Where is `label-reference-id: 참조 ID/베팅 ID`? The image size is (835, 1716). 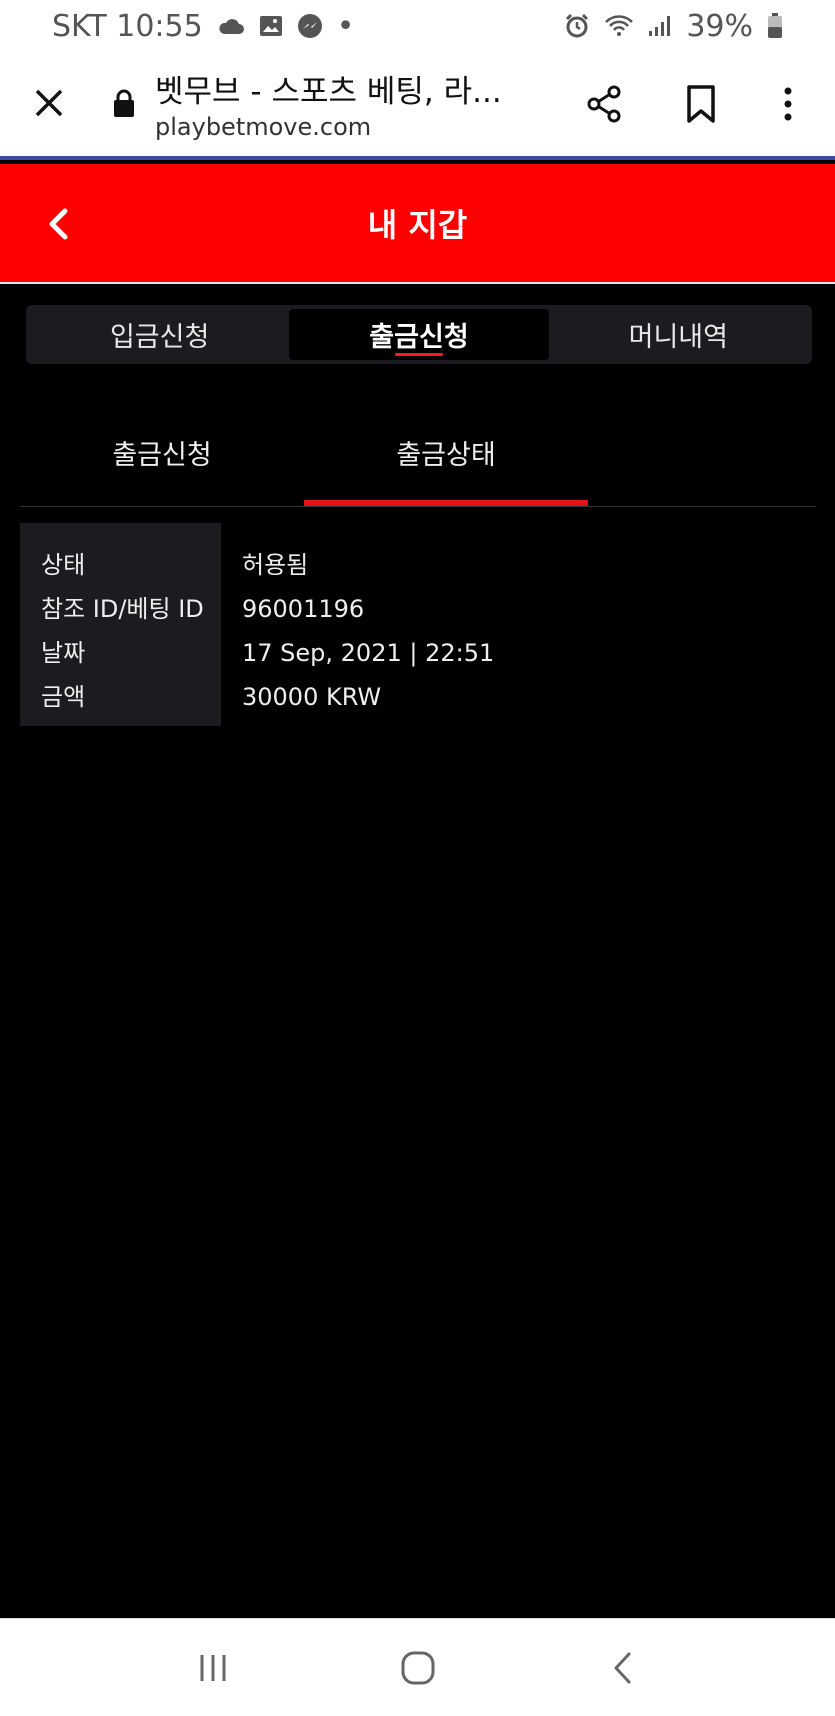
label-reference-id: 참조 ID/베팅 ID is located at coordinates (122, 609).